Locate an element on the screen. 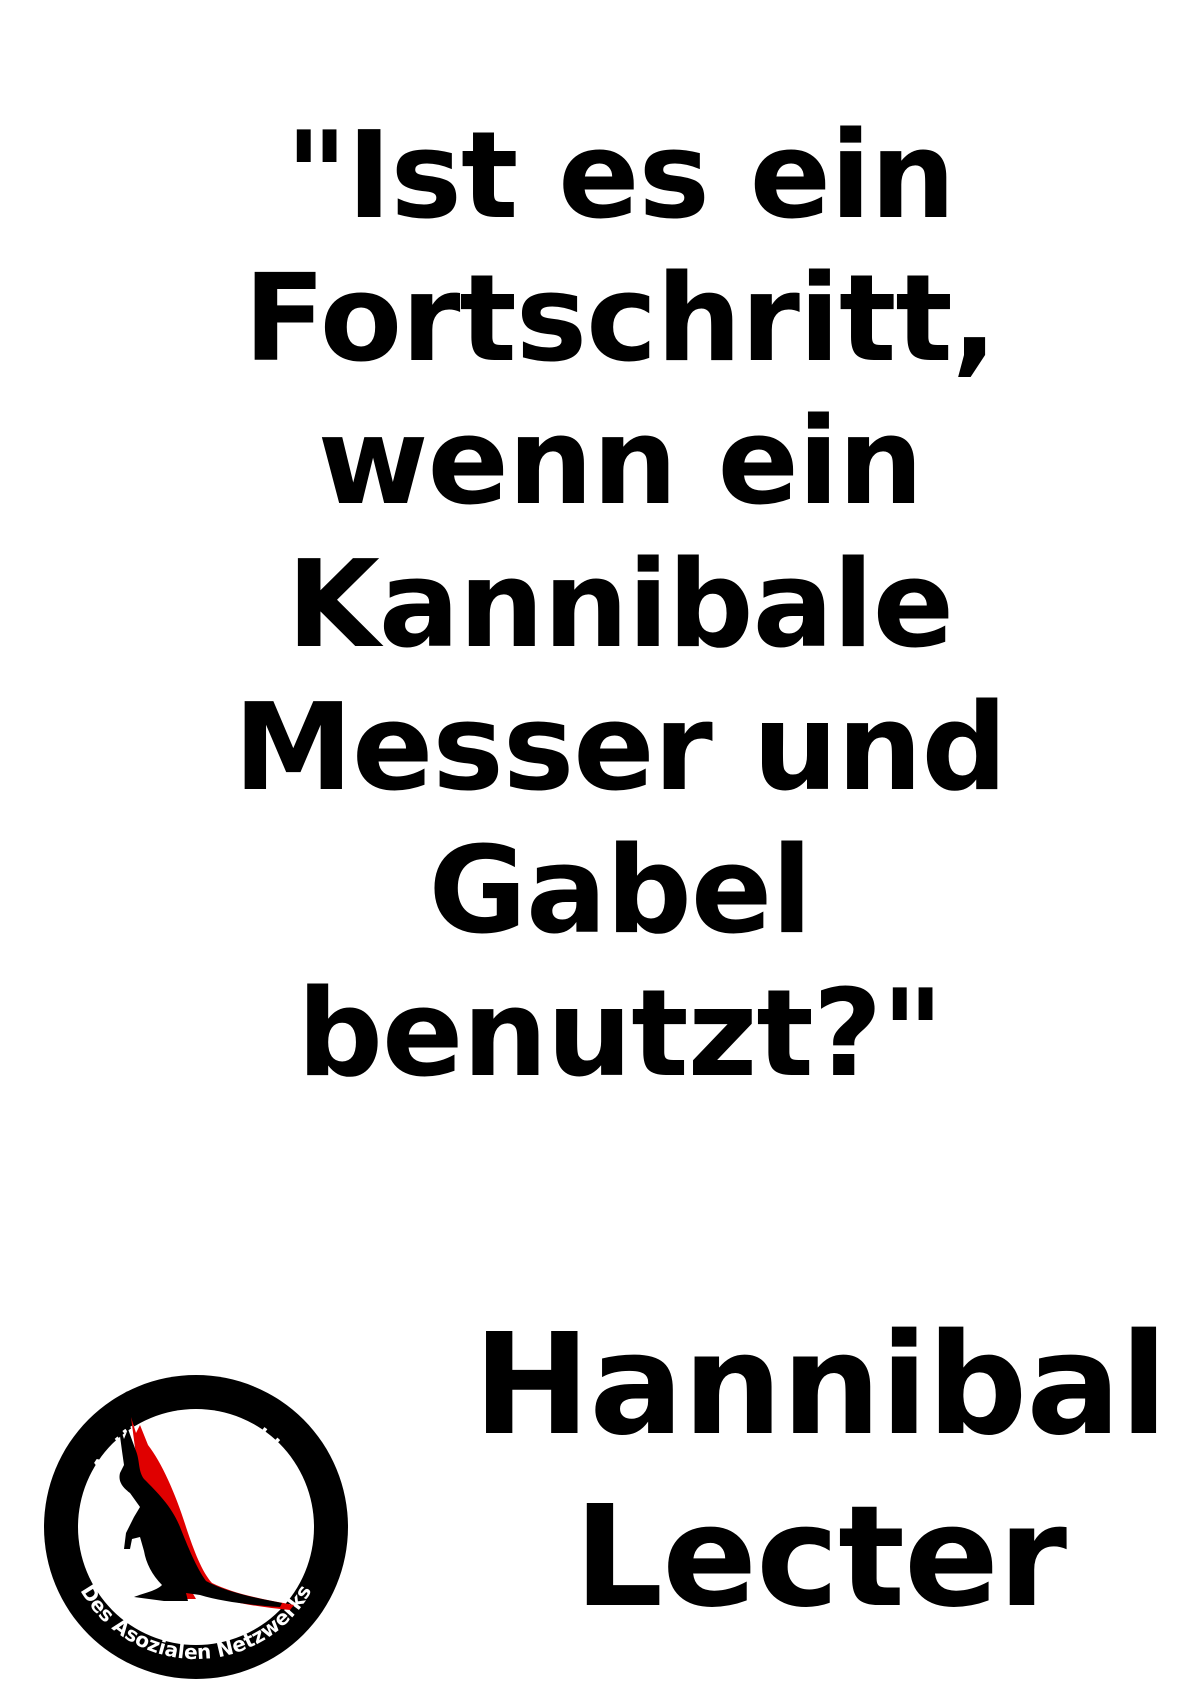 The width and height of the screenshot is (1191, 1691). quote-line-1: "Ist es ein is located at coordinates (620, 176).